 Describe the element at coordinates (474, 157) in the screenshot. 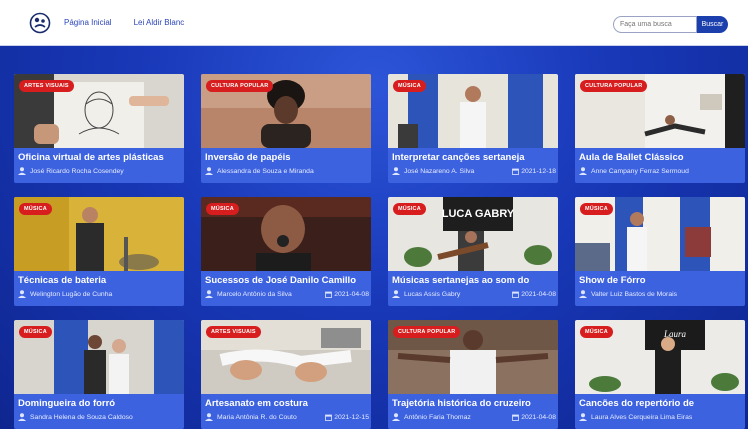

I see `card-title: Interpretar canções sertaneja` at that location.